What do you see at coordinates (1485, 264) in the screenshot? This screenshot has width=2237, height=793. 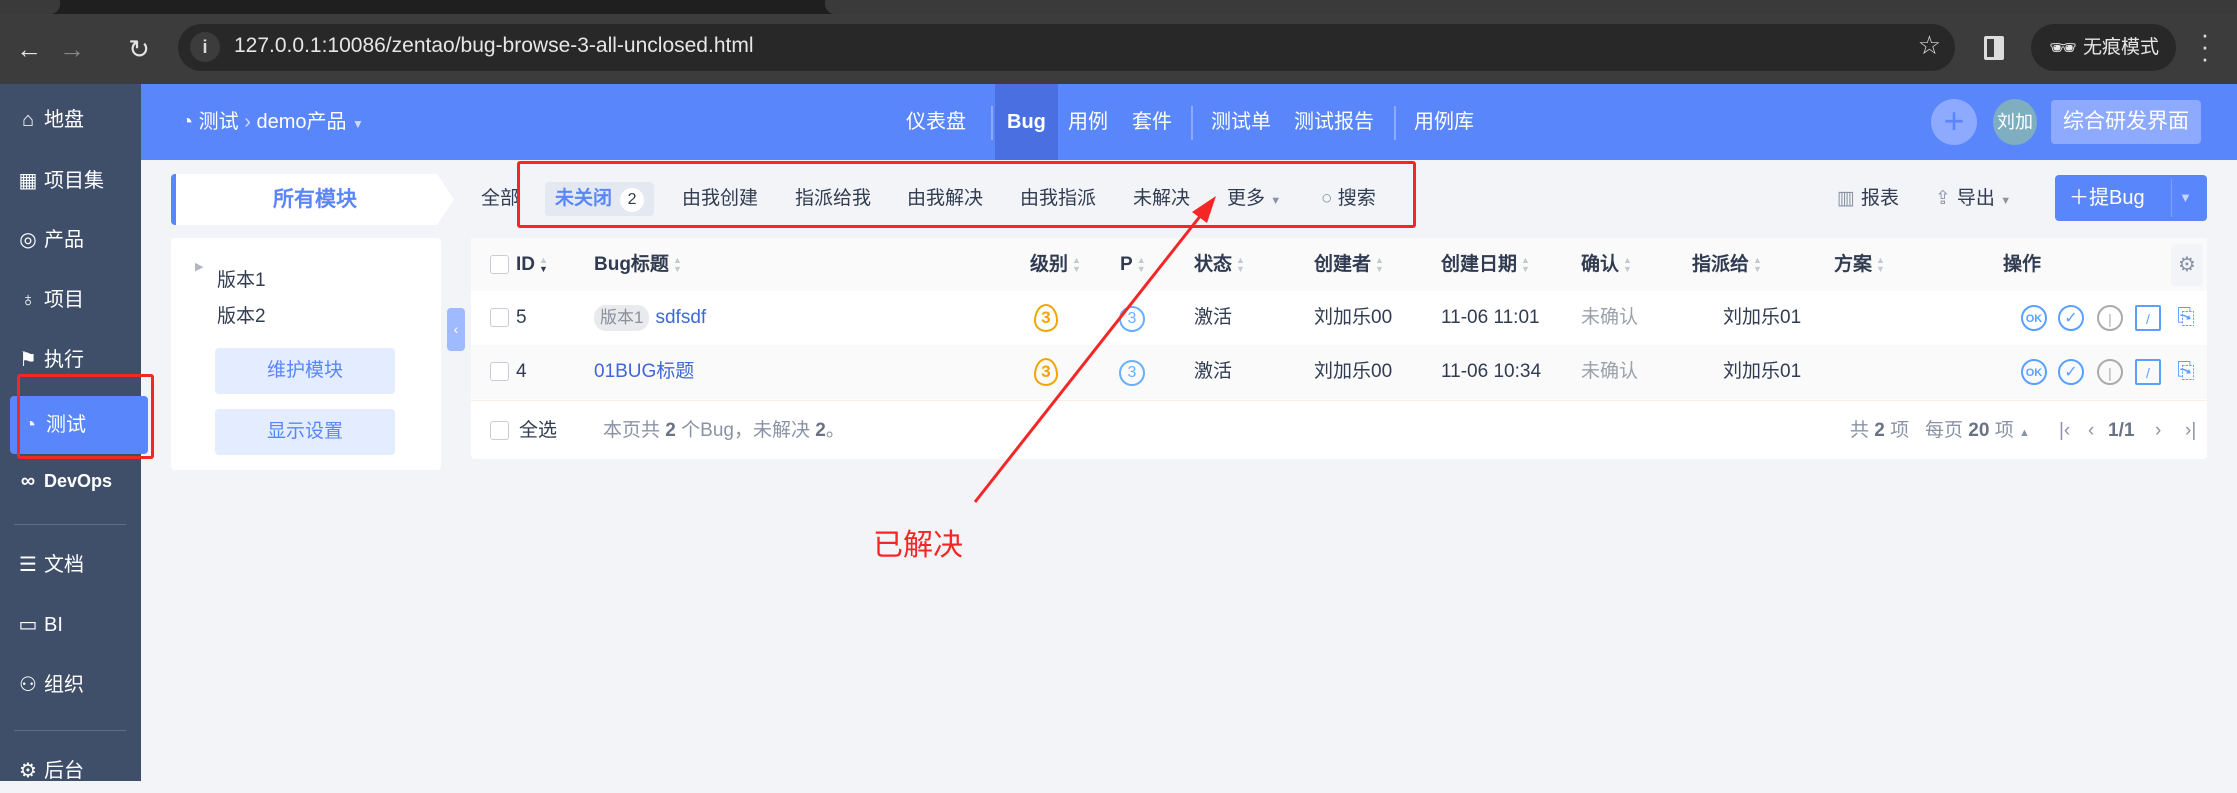 I see `col-created-date: 创建日期 ▲ ▼` at bounding box center [1485, 264].